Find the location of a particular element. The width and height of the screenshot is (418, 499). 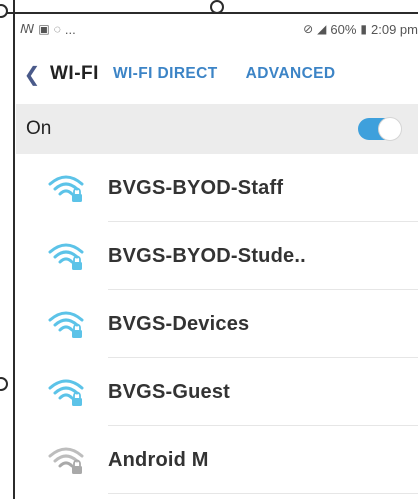

network-name: BVGS-Guest is located at coordinates (169, 391).